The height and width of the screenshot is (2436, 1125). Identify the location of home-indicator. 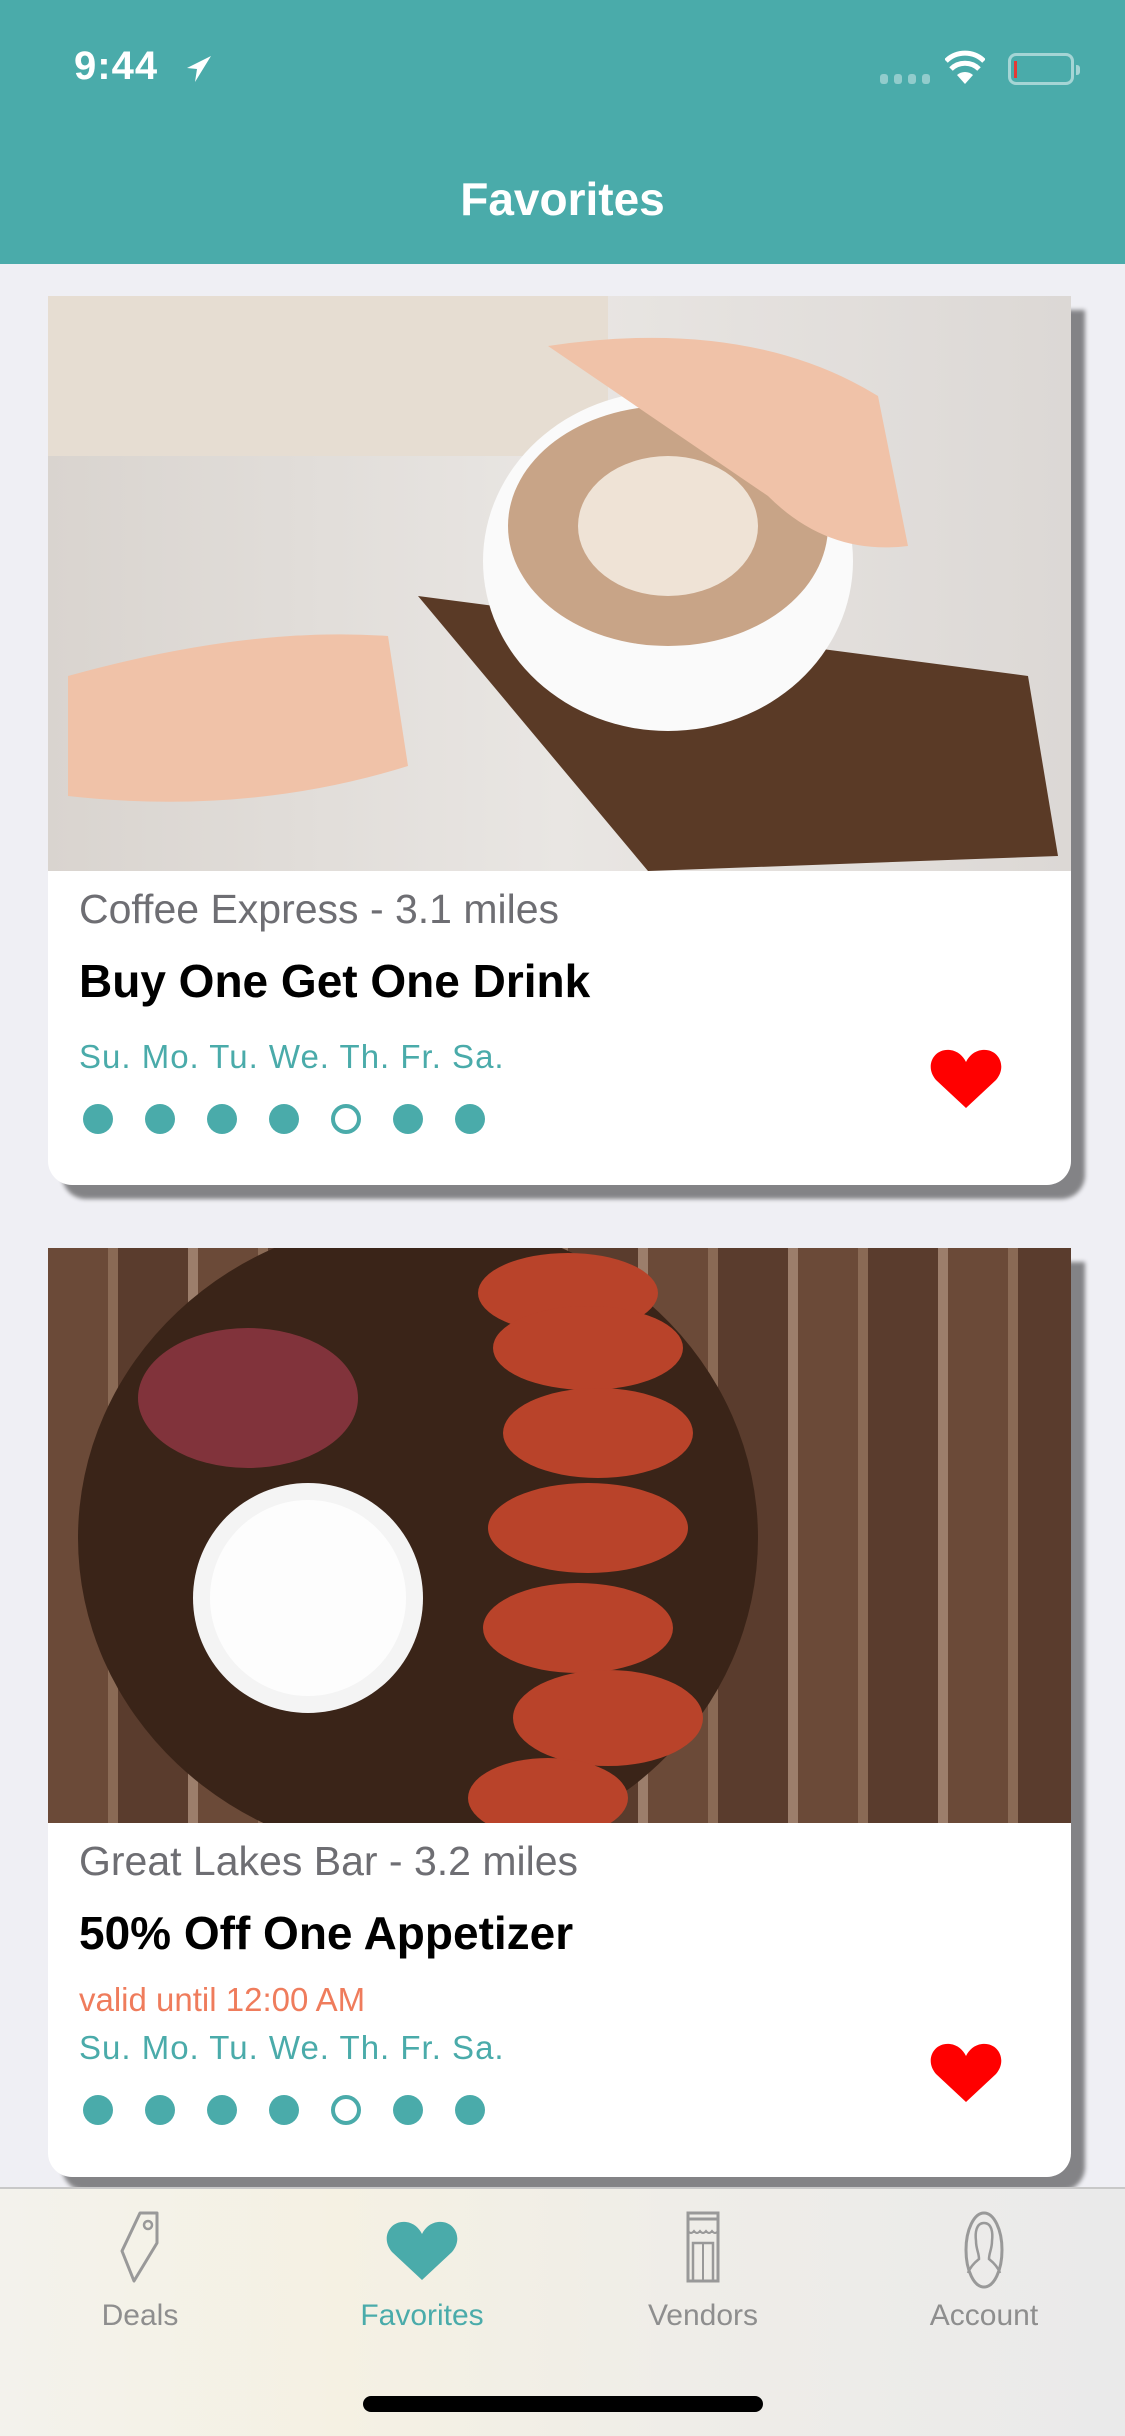
(563, 2404).